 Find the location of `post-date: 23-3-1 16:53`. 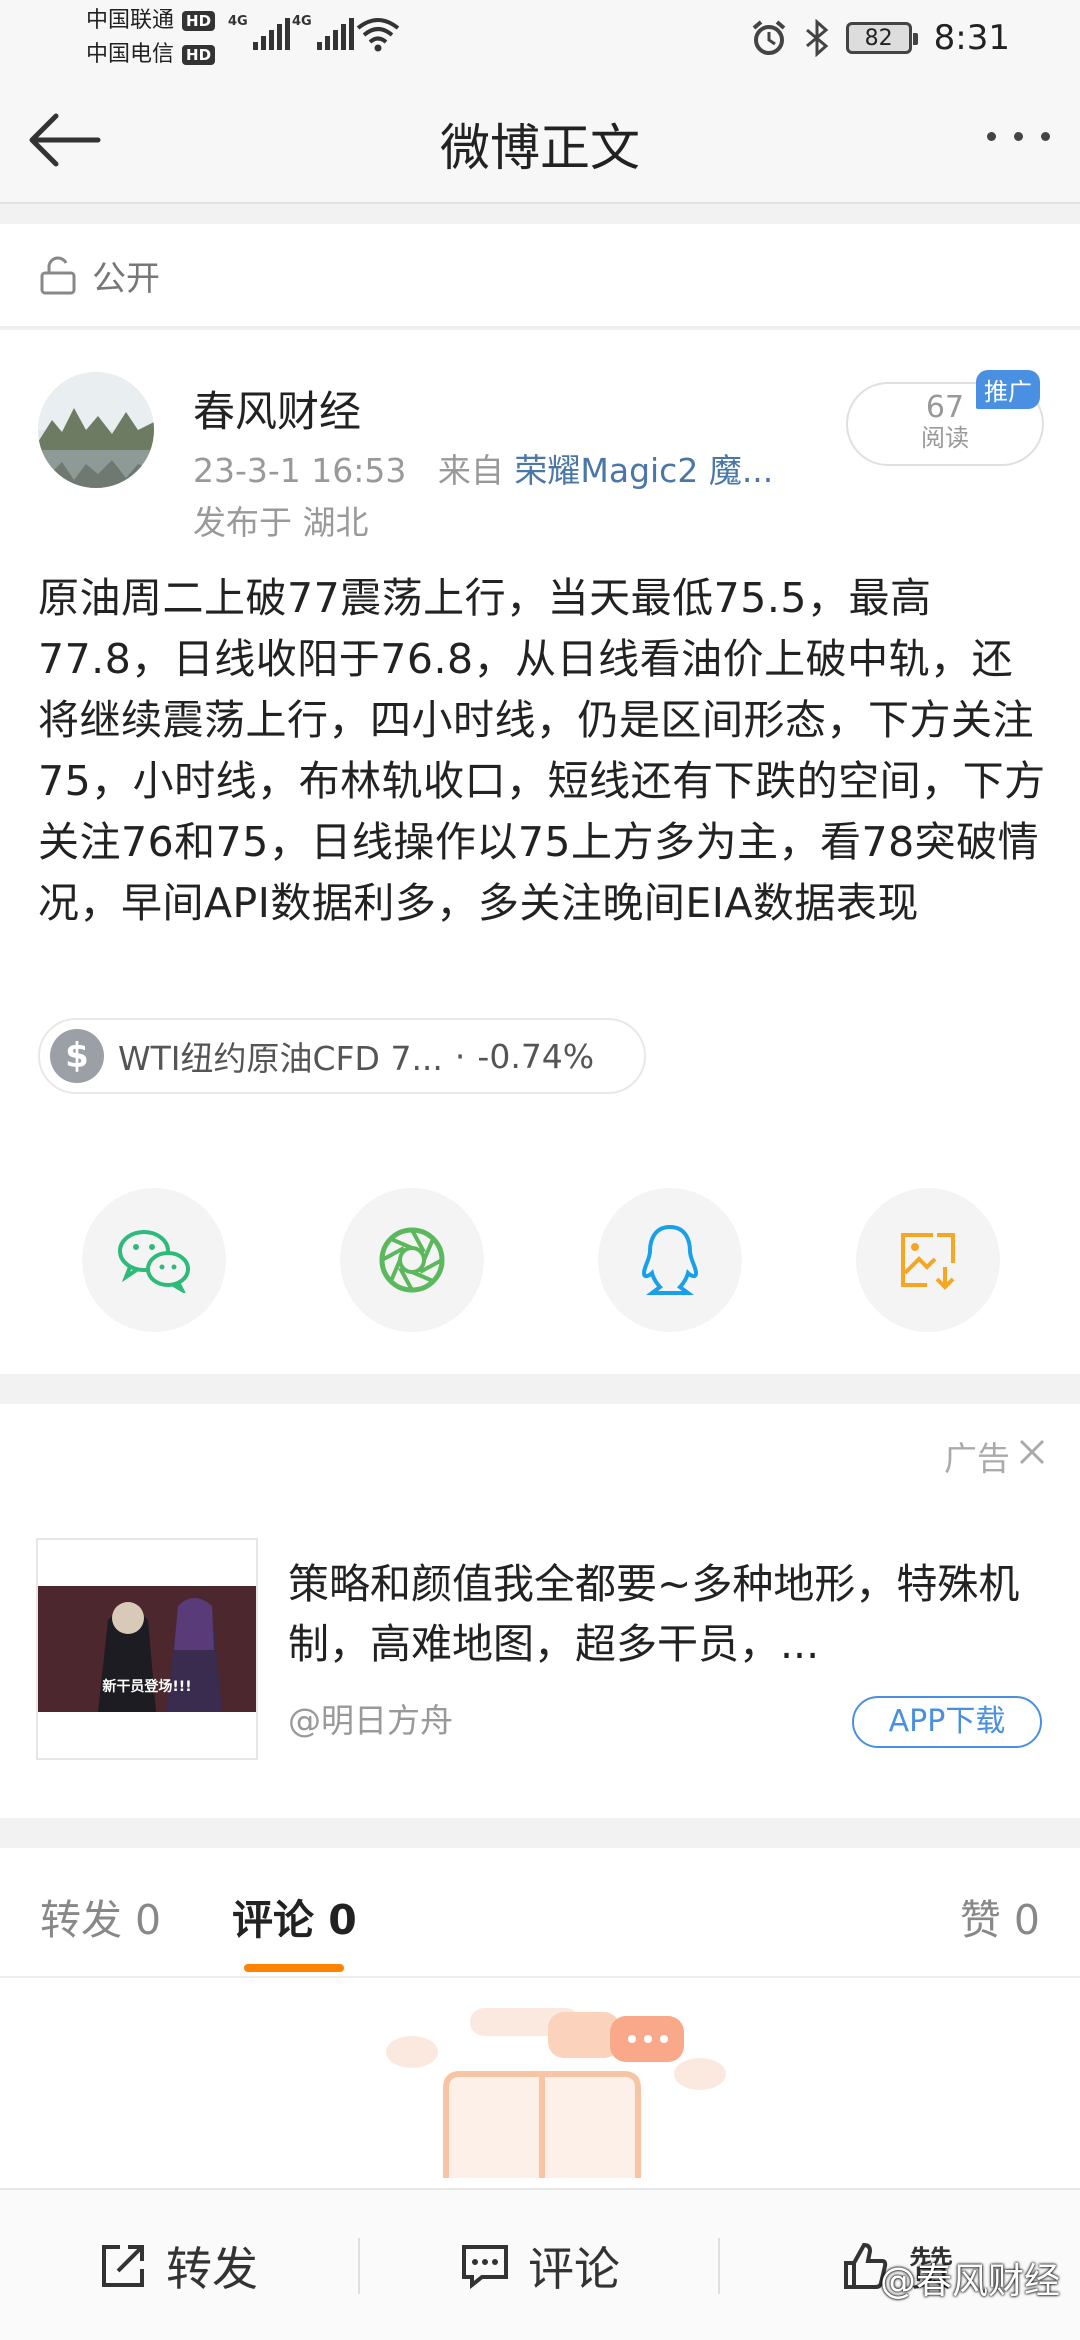

post-date: 23-3-1 16:53 is located at coordinates (300, 470).